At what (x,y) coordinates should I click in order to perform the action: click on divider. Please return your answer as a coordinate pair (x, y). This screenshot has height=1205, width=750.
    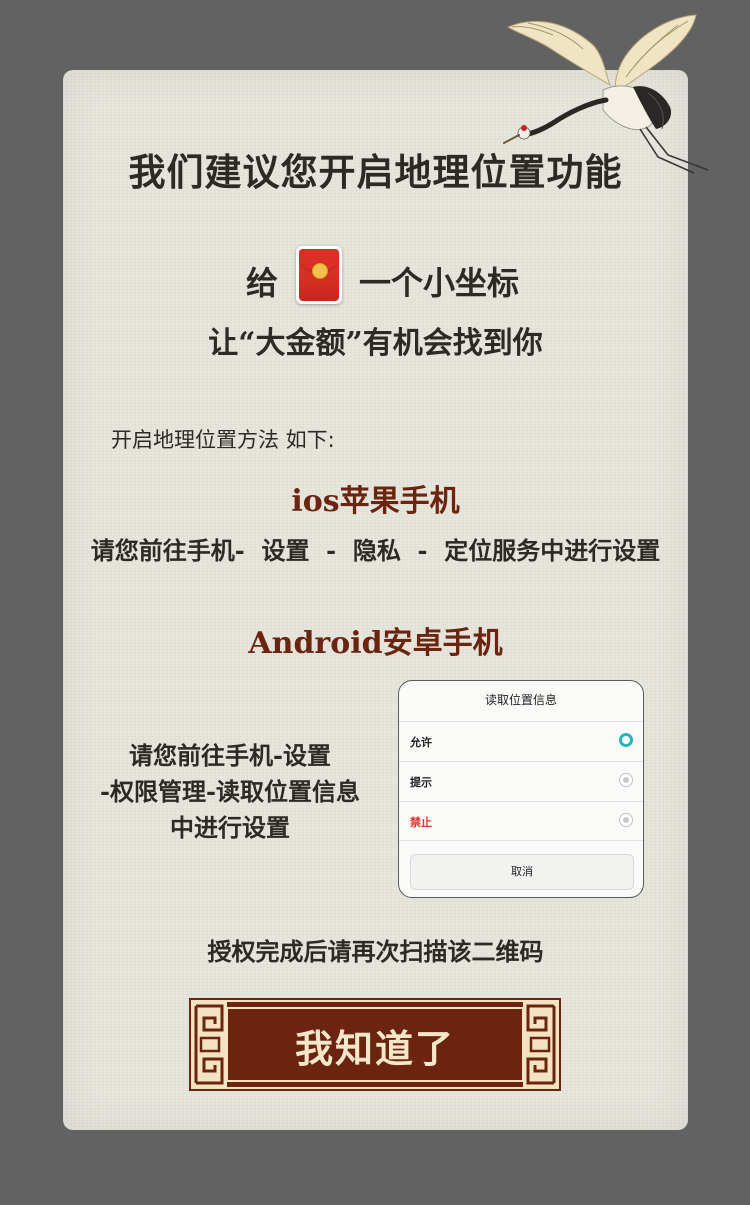
    Looking at the image, I should click on (521, 840).